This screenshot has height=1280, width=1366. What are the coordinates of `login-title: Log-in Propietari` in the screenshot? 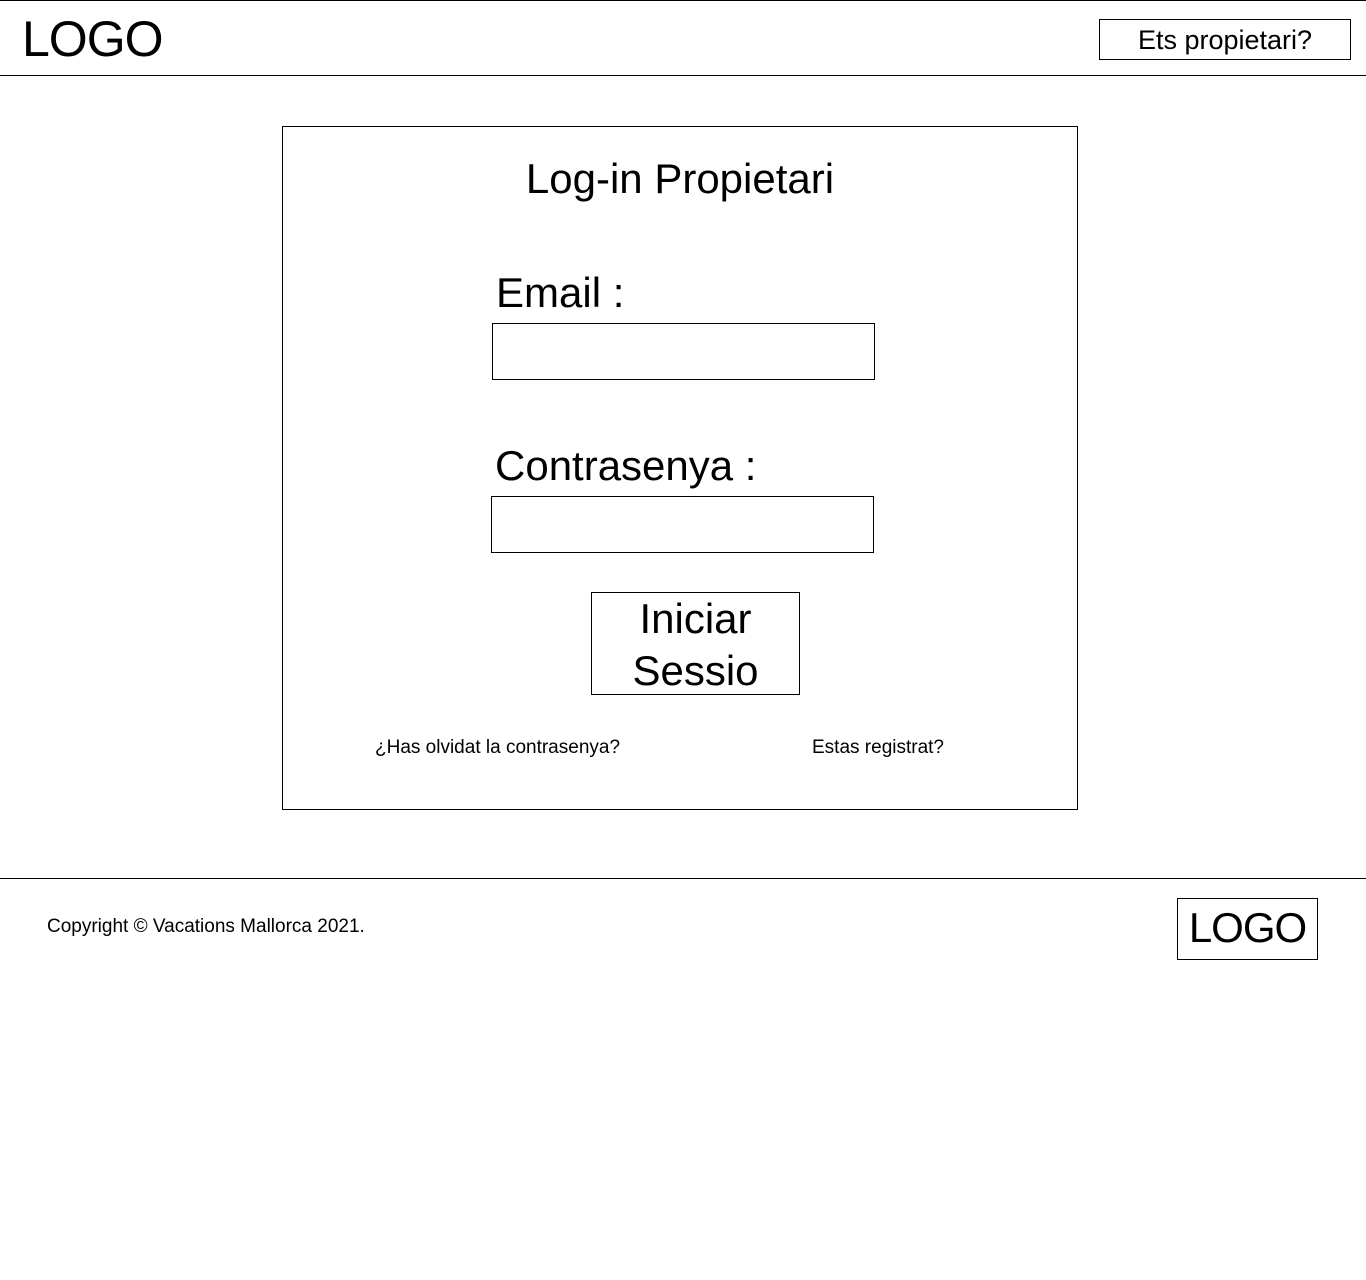 It's located at (680, 178).